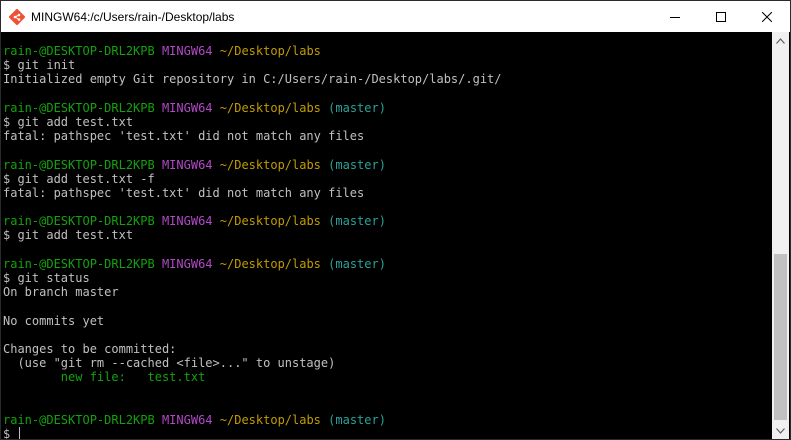 The width and height of the screenshot is (791, 440). I want to click on command-line: $ git add test.txt -f, so click(79, 178).